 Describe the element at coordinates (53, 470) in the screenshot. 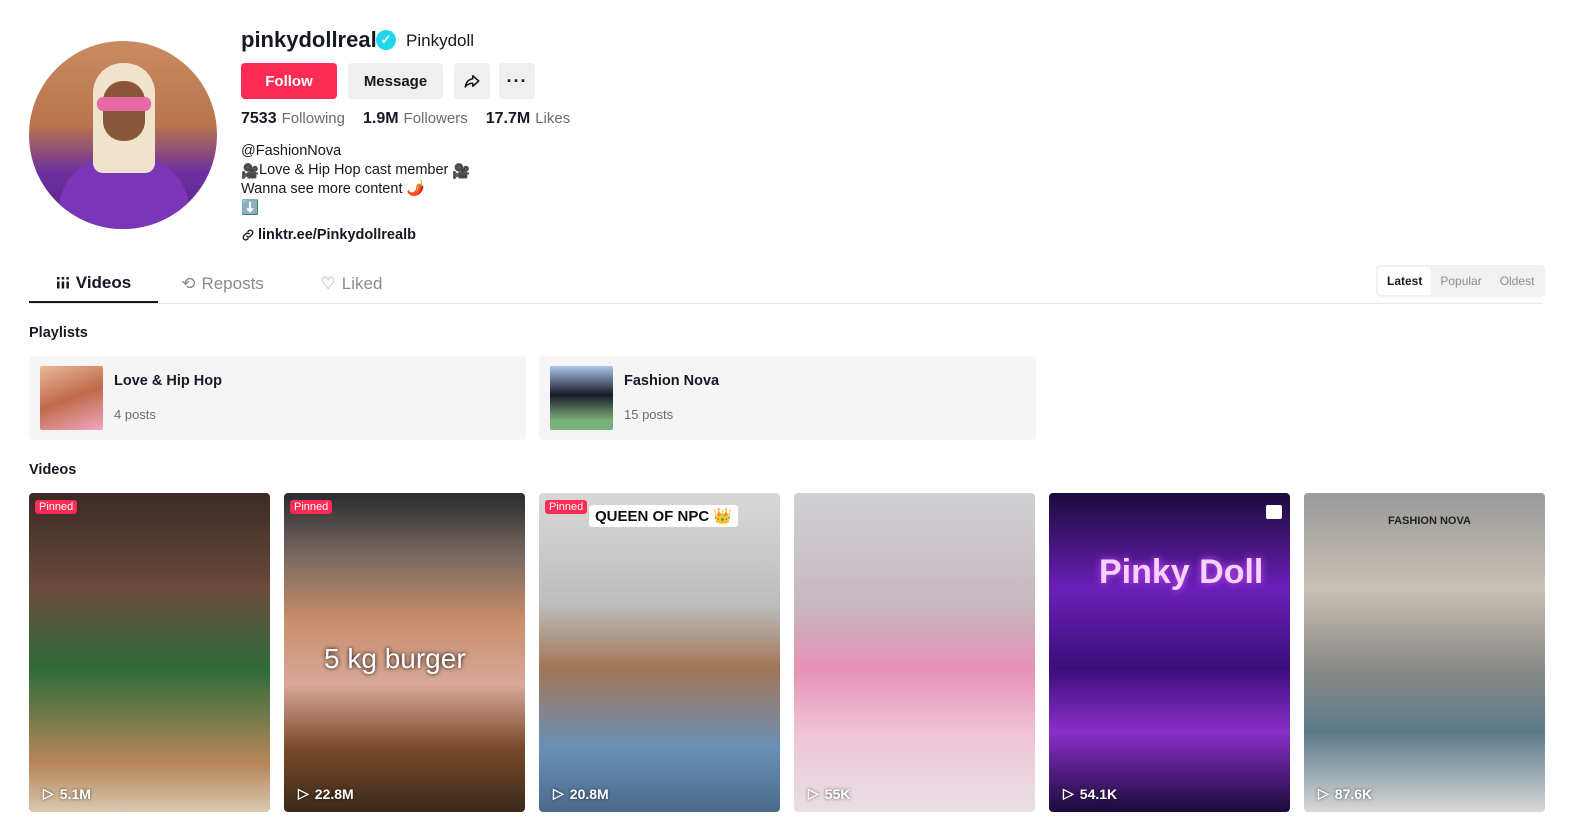

I see `videos-heading: Videos` at that location.